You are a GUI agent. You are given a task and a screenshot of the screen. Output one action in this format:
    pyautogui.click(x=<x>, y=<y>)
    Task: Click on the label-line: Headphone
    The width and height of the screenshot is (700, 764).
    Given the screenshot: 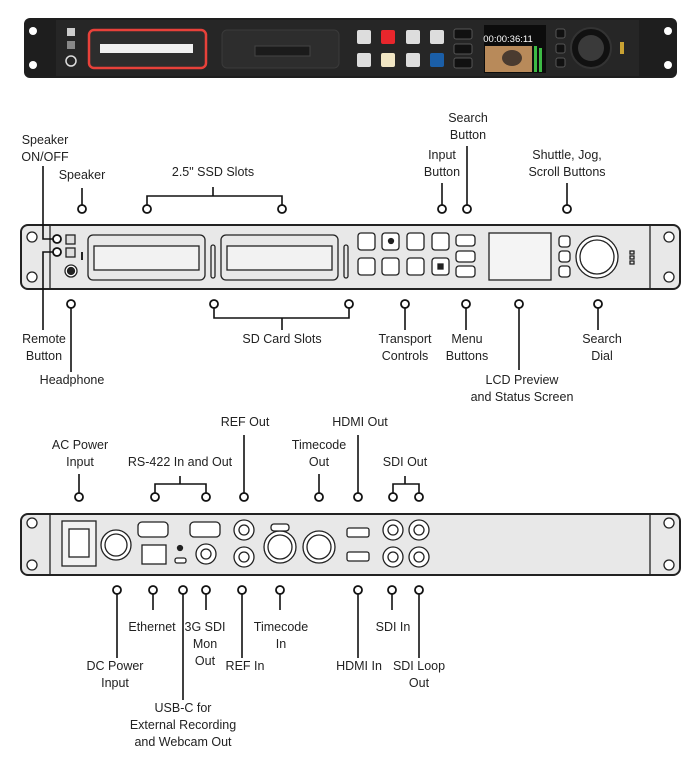 What is the action you would take?
    pyautogui.click(x=72, y=380)
    